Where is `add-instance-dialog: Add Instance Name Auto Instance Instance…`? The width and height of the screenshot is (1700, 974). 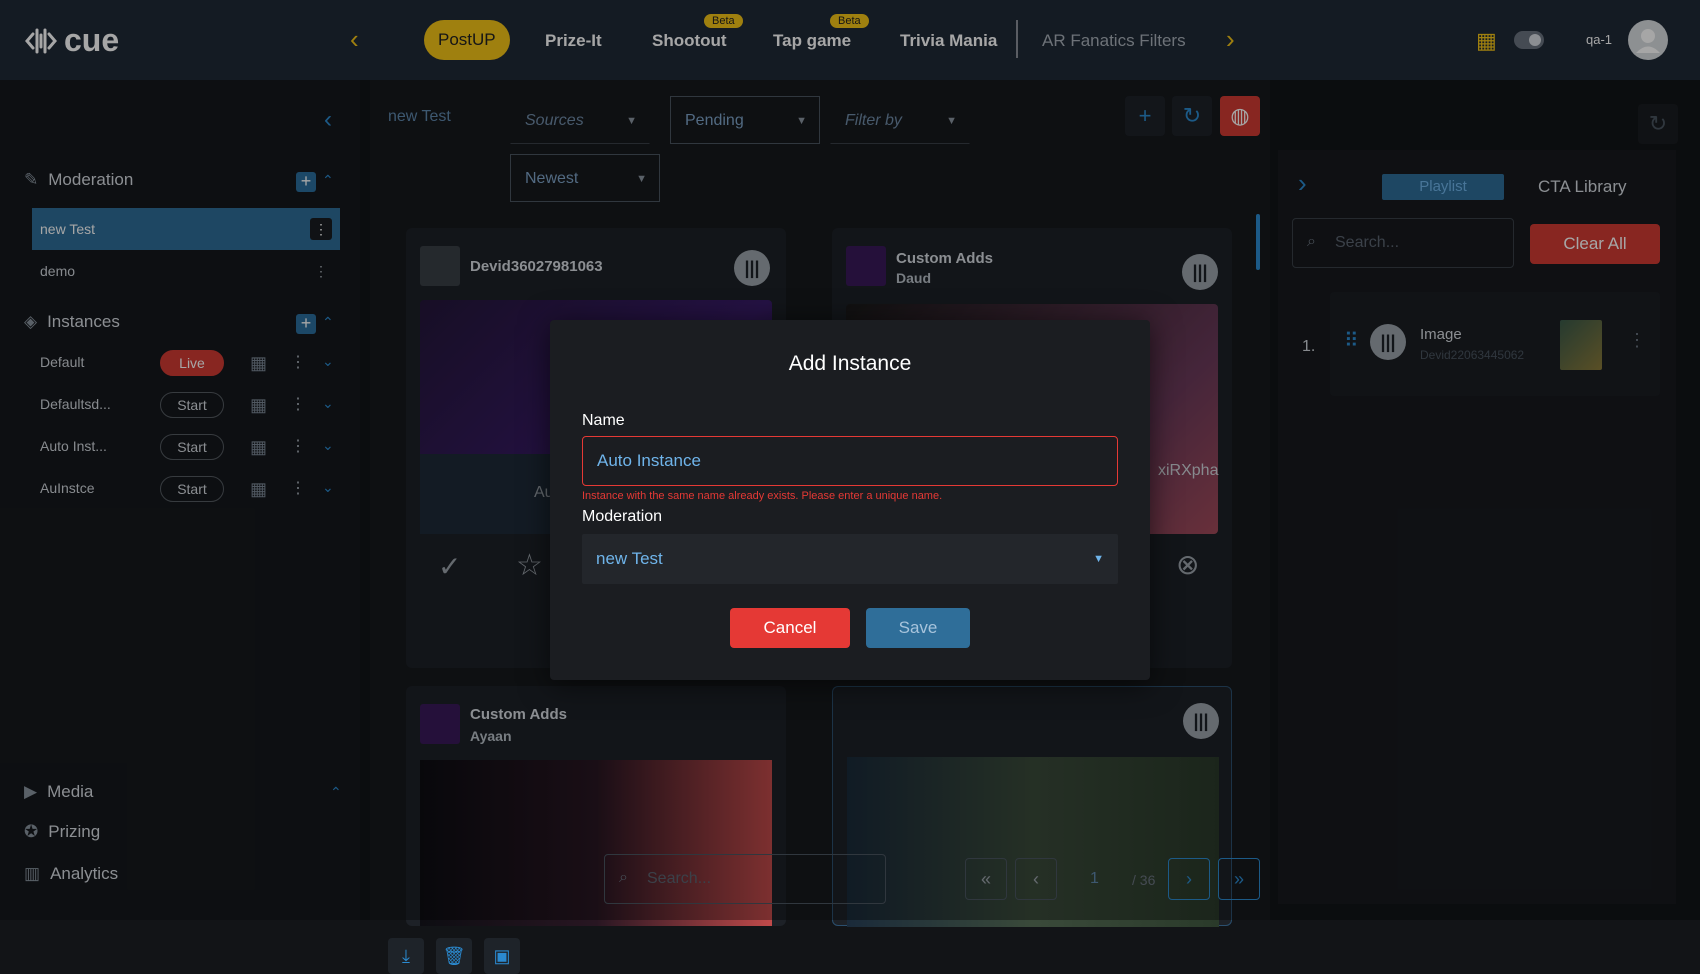 add-instance-dialog: Add Instance Name Auto Instance Instance… is located at coordinates (850, 500).